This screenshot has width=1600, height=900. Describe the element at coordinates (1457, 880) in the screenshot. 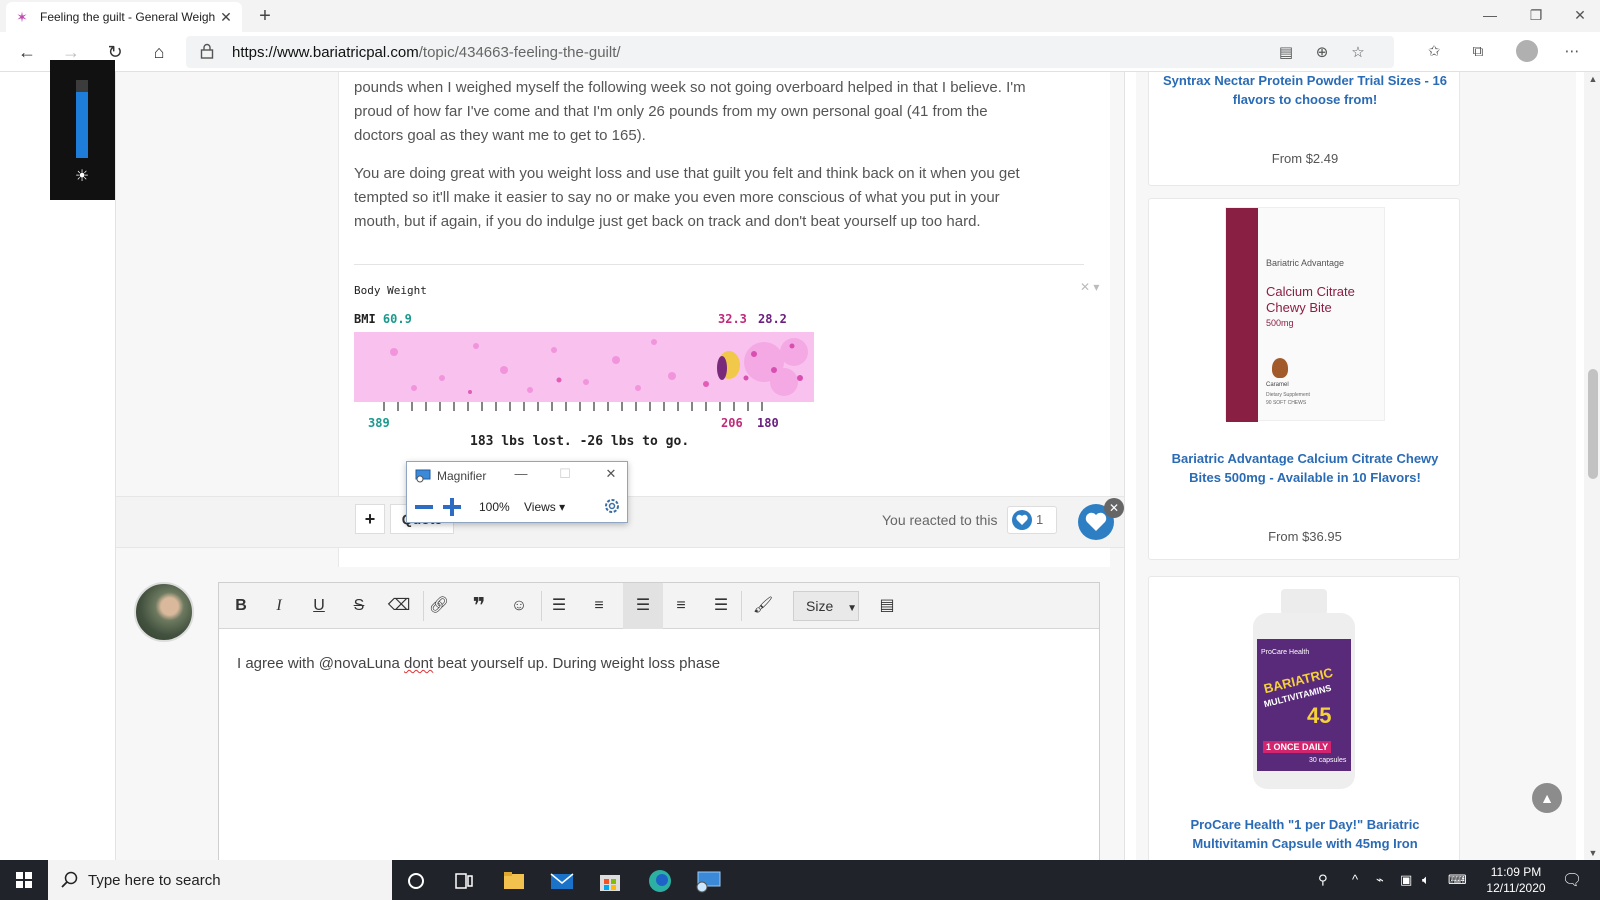

I see `keyboard-icon: ⌨` at that location.